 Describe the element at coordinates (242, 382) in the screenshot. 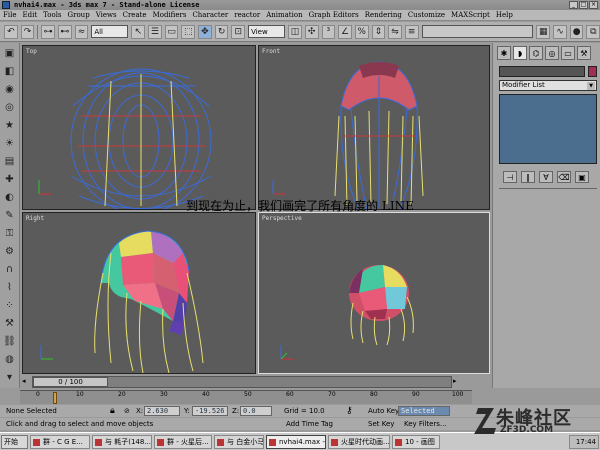

I see `time-slider: 0 / 100` at that location.